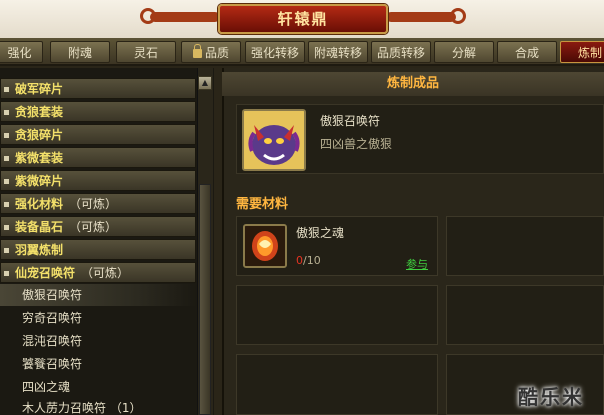  Describe the element at coordinates (551, 397) in the screenshot. I see `site-watermark: 酷乐米` at that location.